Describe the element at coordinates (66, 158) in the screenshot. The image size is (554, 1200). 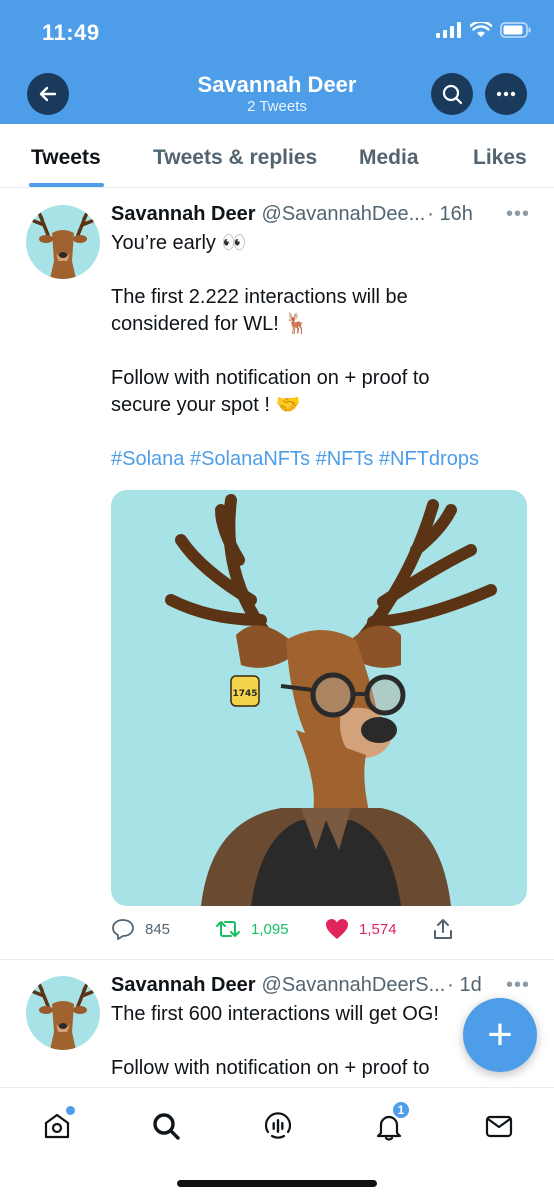
I see `tab-tweets: Tweets` at that location.